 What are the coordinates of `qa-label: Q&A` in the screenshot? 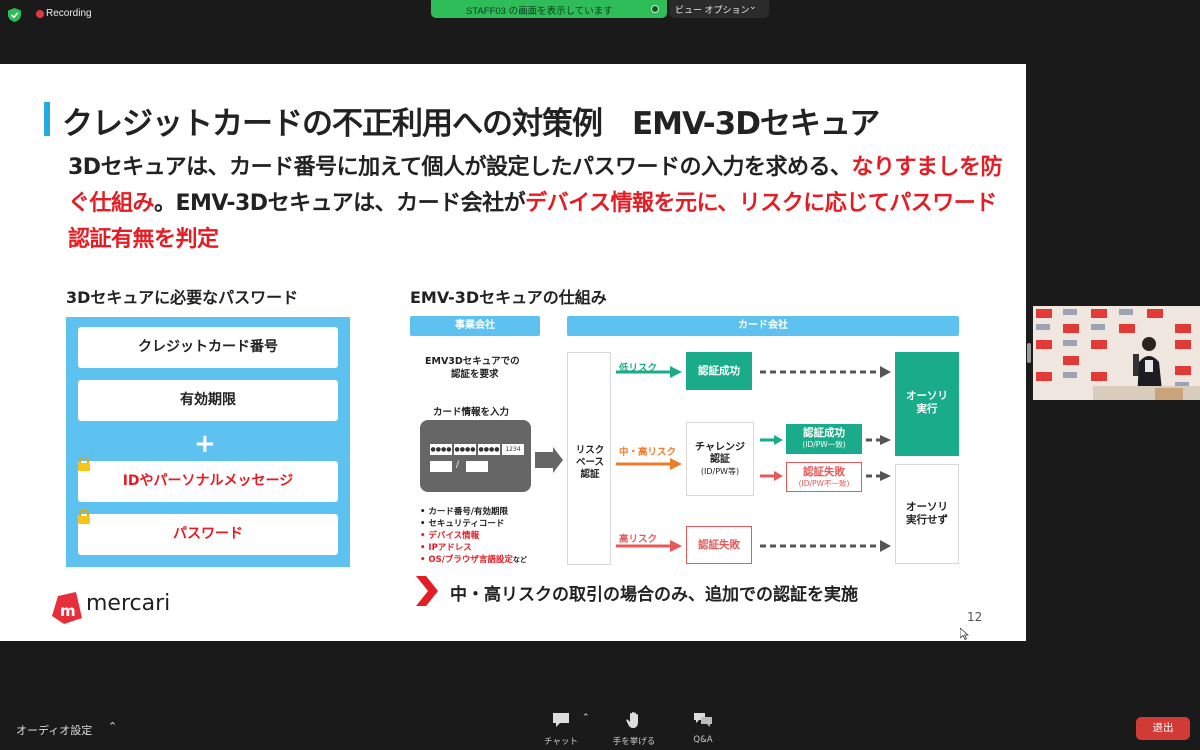 It's located at (703, 740).